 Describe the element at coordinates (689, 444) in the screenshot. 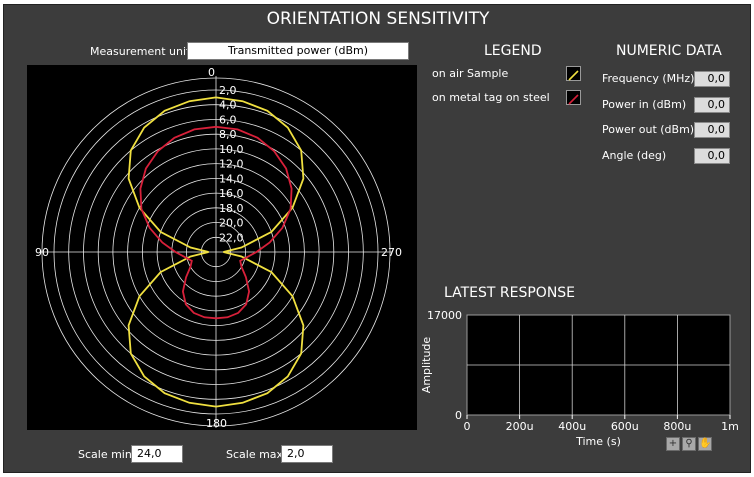

I see `zoom-tool-icon: ⚲` at that location.